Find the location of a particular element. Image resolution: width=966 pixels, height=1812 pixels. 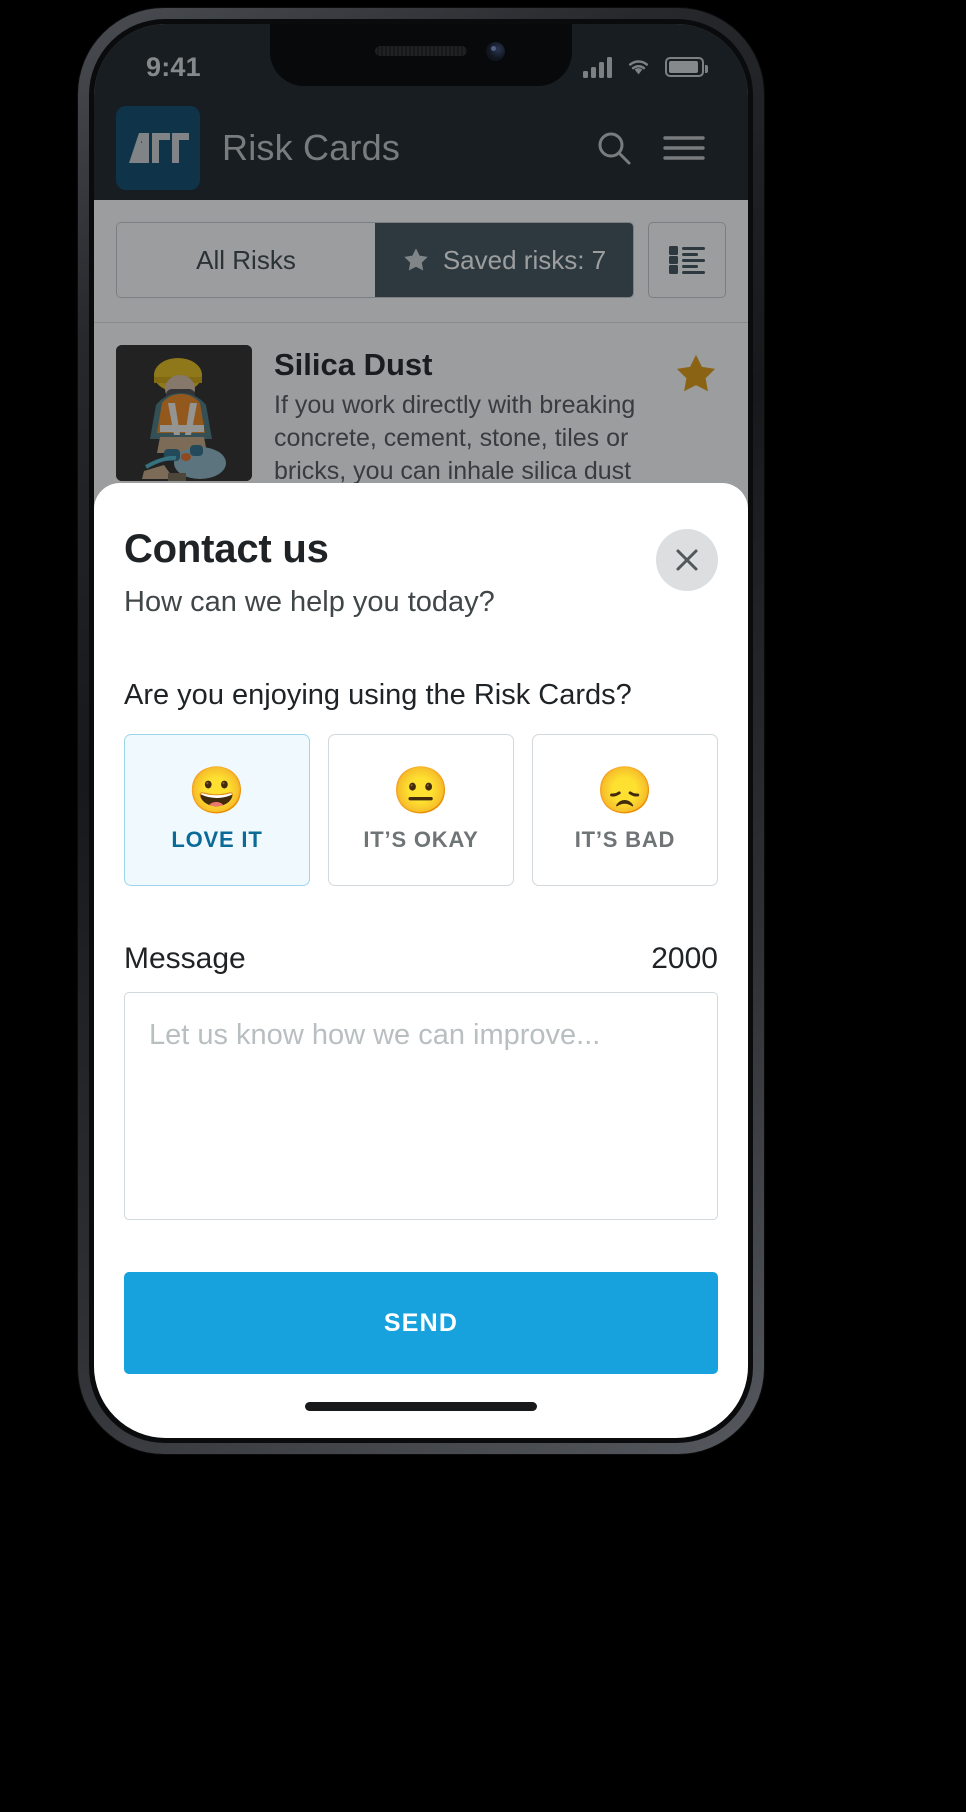

feedback-option-its-bad: 😞 IT’S BAD is located at coordinates (625, 810).